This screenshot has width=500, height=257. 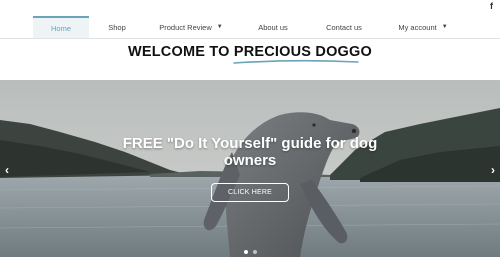 I want to click on nav-item-label: About us, so click(x=273, y=27).